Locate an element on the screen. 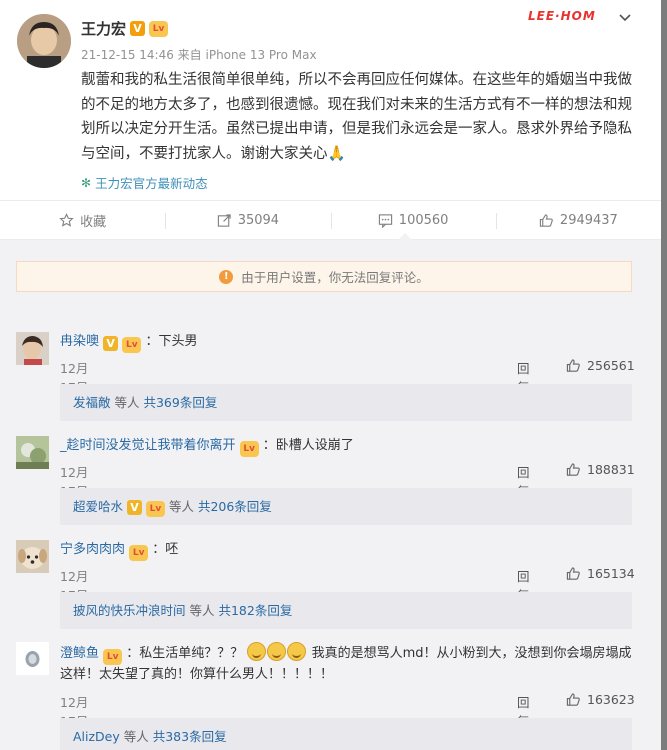 The width and height of the screenshot is (667, 750). comment-text-line: _趁时间没发觉让我带着你离开 Lv ：卧槽人设崩了 is located at coordinates (346, 446).